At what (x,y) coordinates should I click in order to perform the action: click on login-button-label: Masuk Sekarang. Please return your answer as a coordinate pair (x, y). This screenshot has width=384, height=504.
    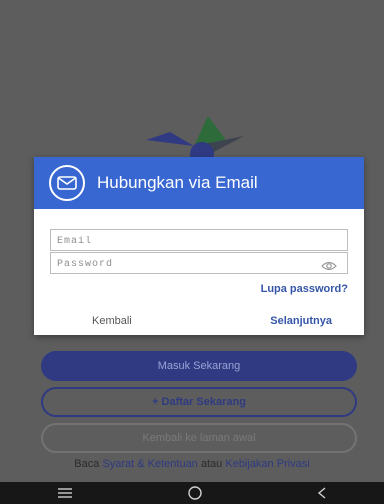
    Looking at the image, I should click on (199, 366).